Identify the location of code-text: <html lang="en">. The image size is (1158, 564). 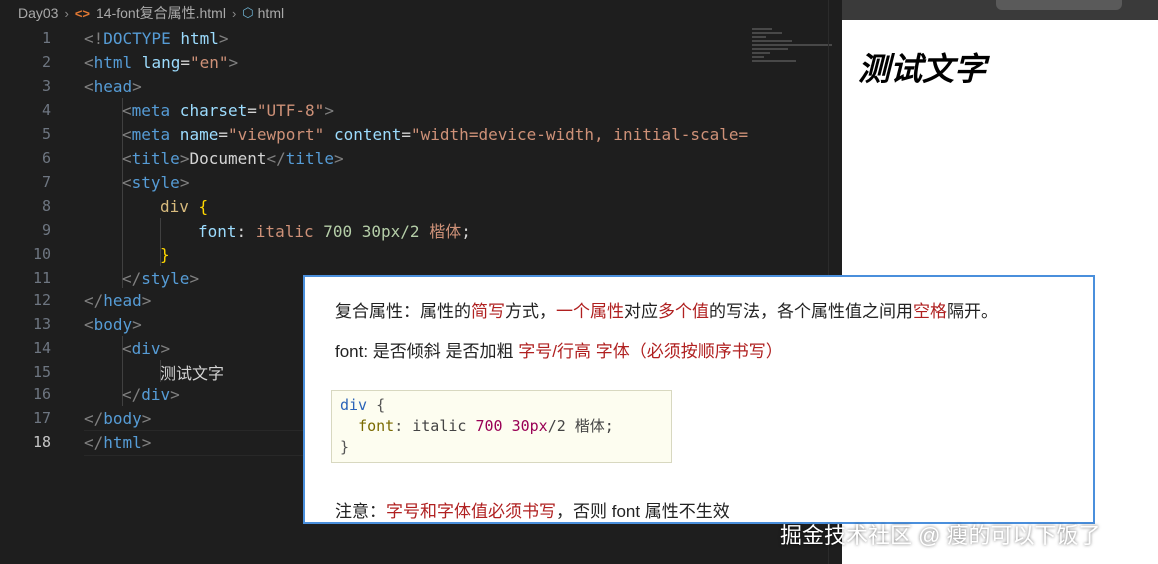
(161, 62).